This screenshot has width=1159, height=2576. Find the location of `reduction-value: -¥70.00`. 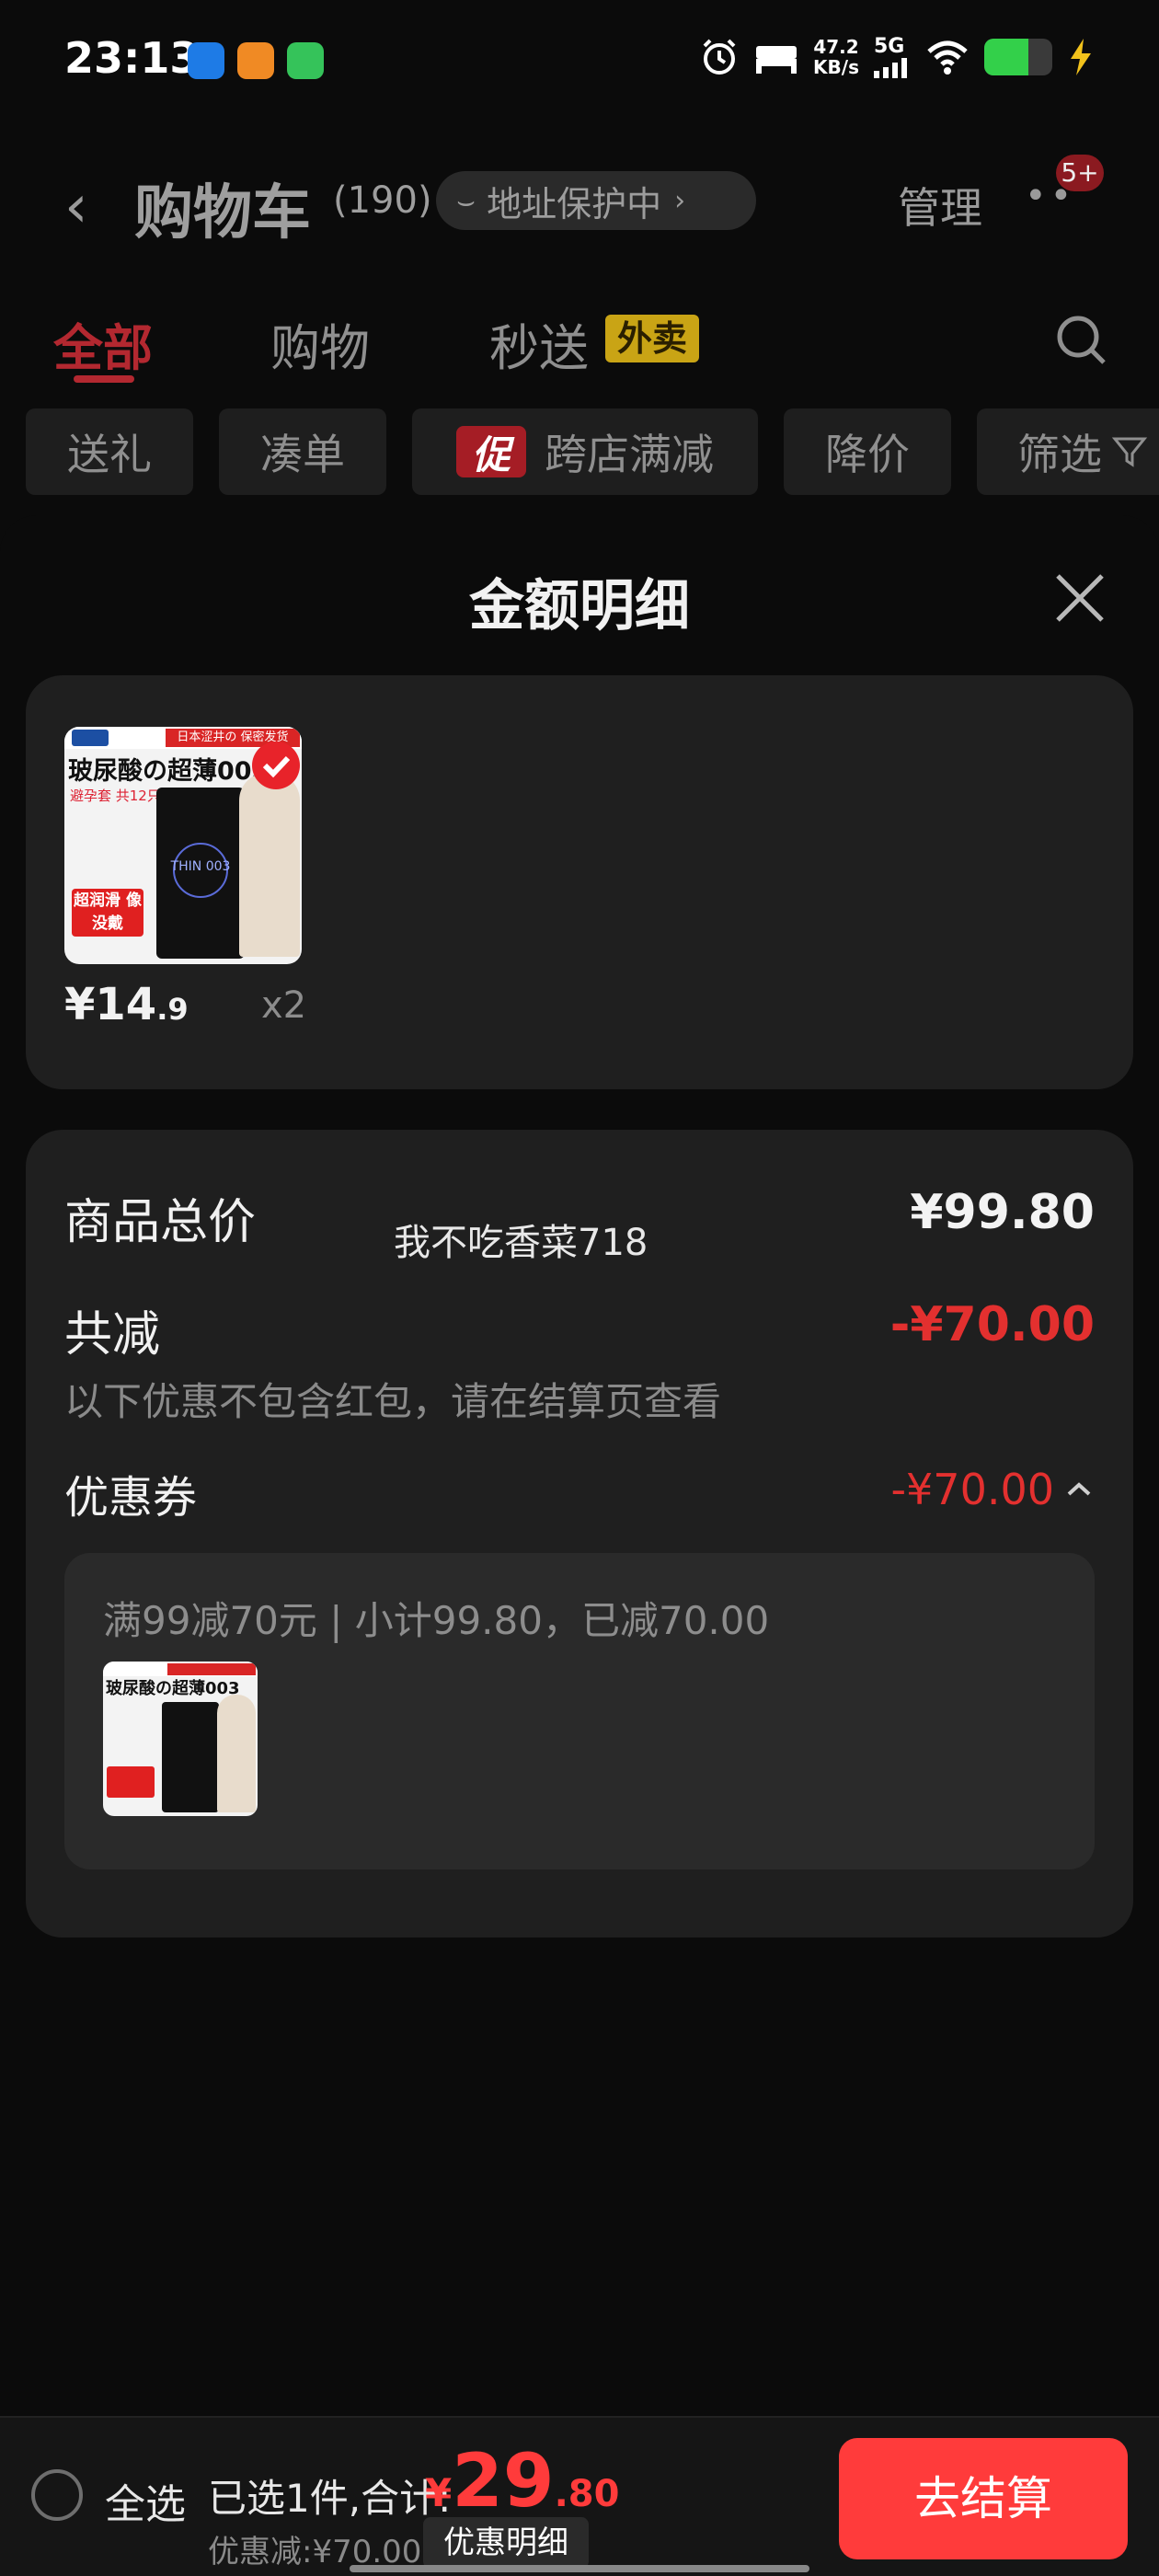

reduction-value: -¥70.00 is located at coordinates (992, 1324).